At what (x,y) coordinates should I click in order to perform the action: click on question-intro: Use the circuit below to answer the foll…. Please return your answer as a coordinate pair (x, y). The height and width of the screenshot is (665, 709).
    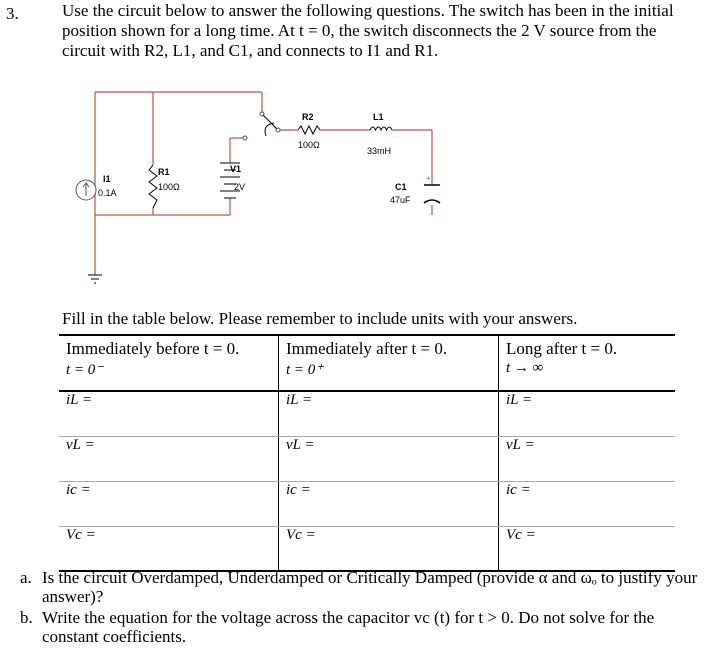
    Looking at the image, I should click on (368, 30).